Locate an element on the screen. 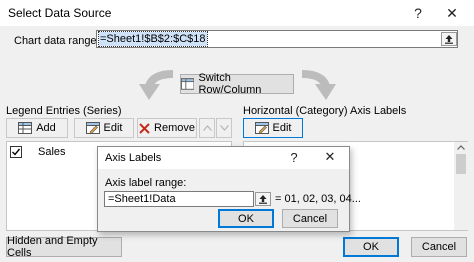 Image resolution: width=474 pixels, height=262 pixels. add-label: Add is located at coordinates (46, 128).